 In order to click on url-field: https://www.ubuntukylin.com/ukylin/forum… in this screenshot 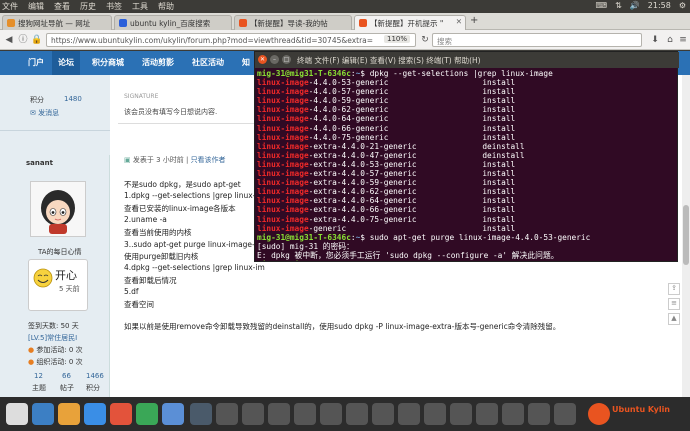, I will do `click(231, 40)`.